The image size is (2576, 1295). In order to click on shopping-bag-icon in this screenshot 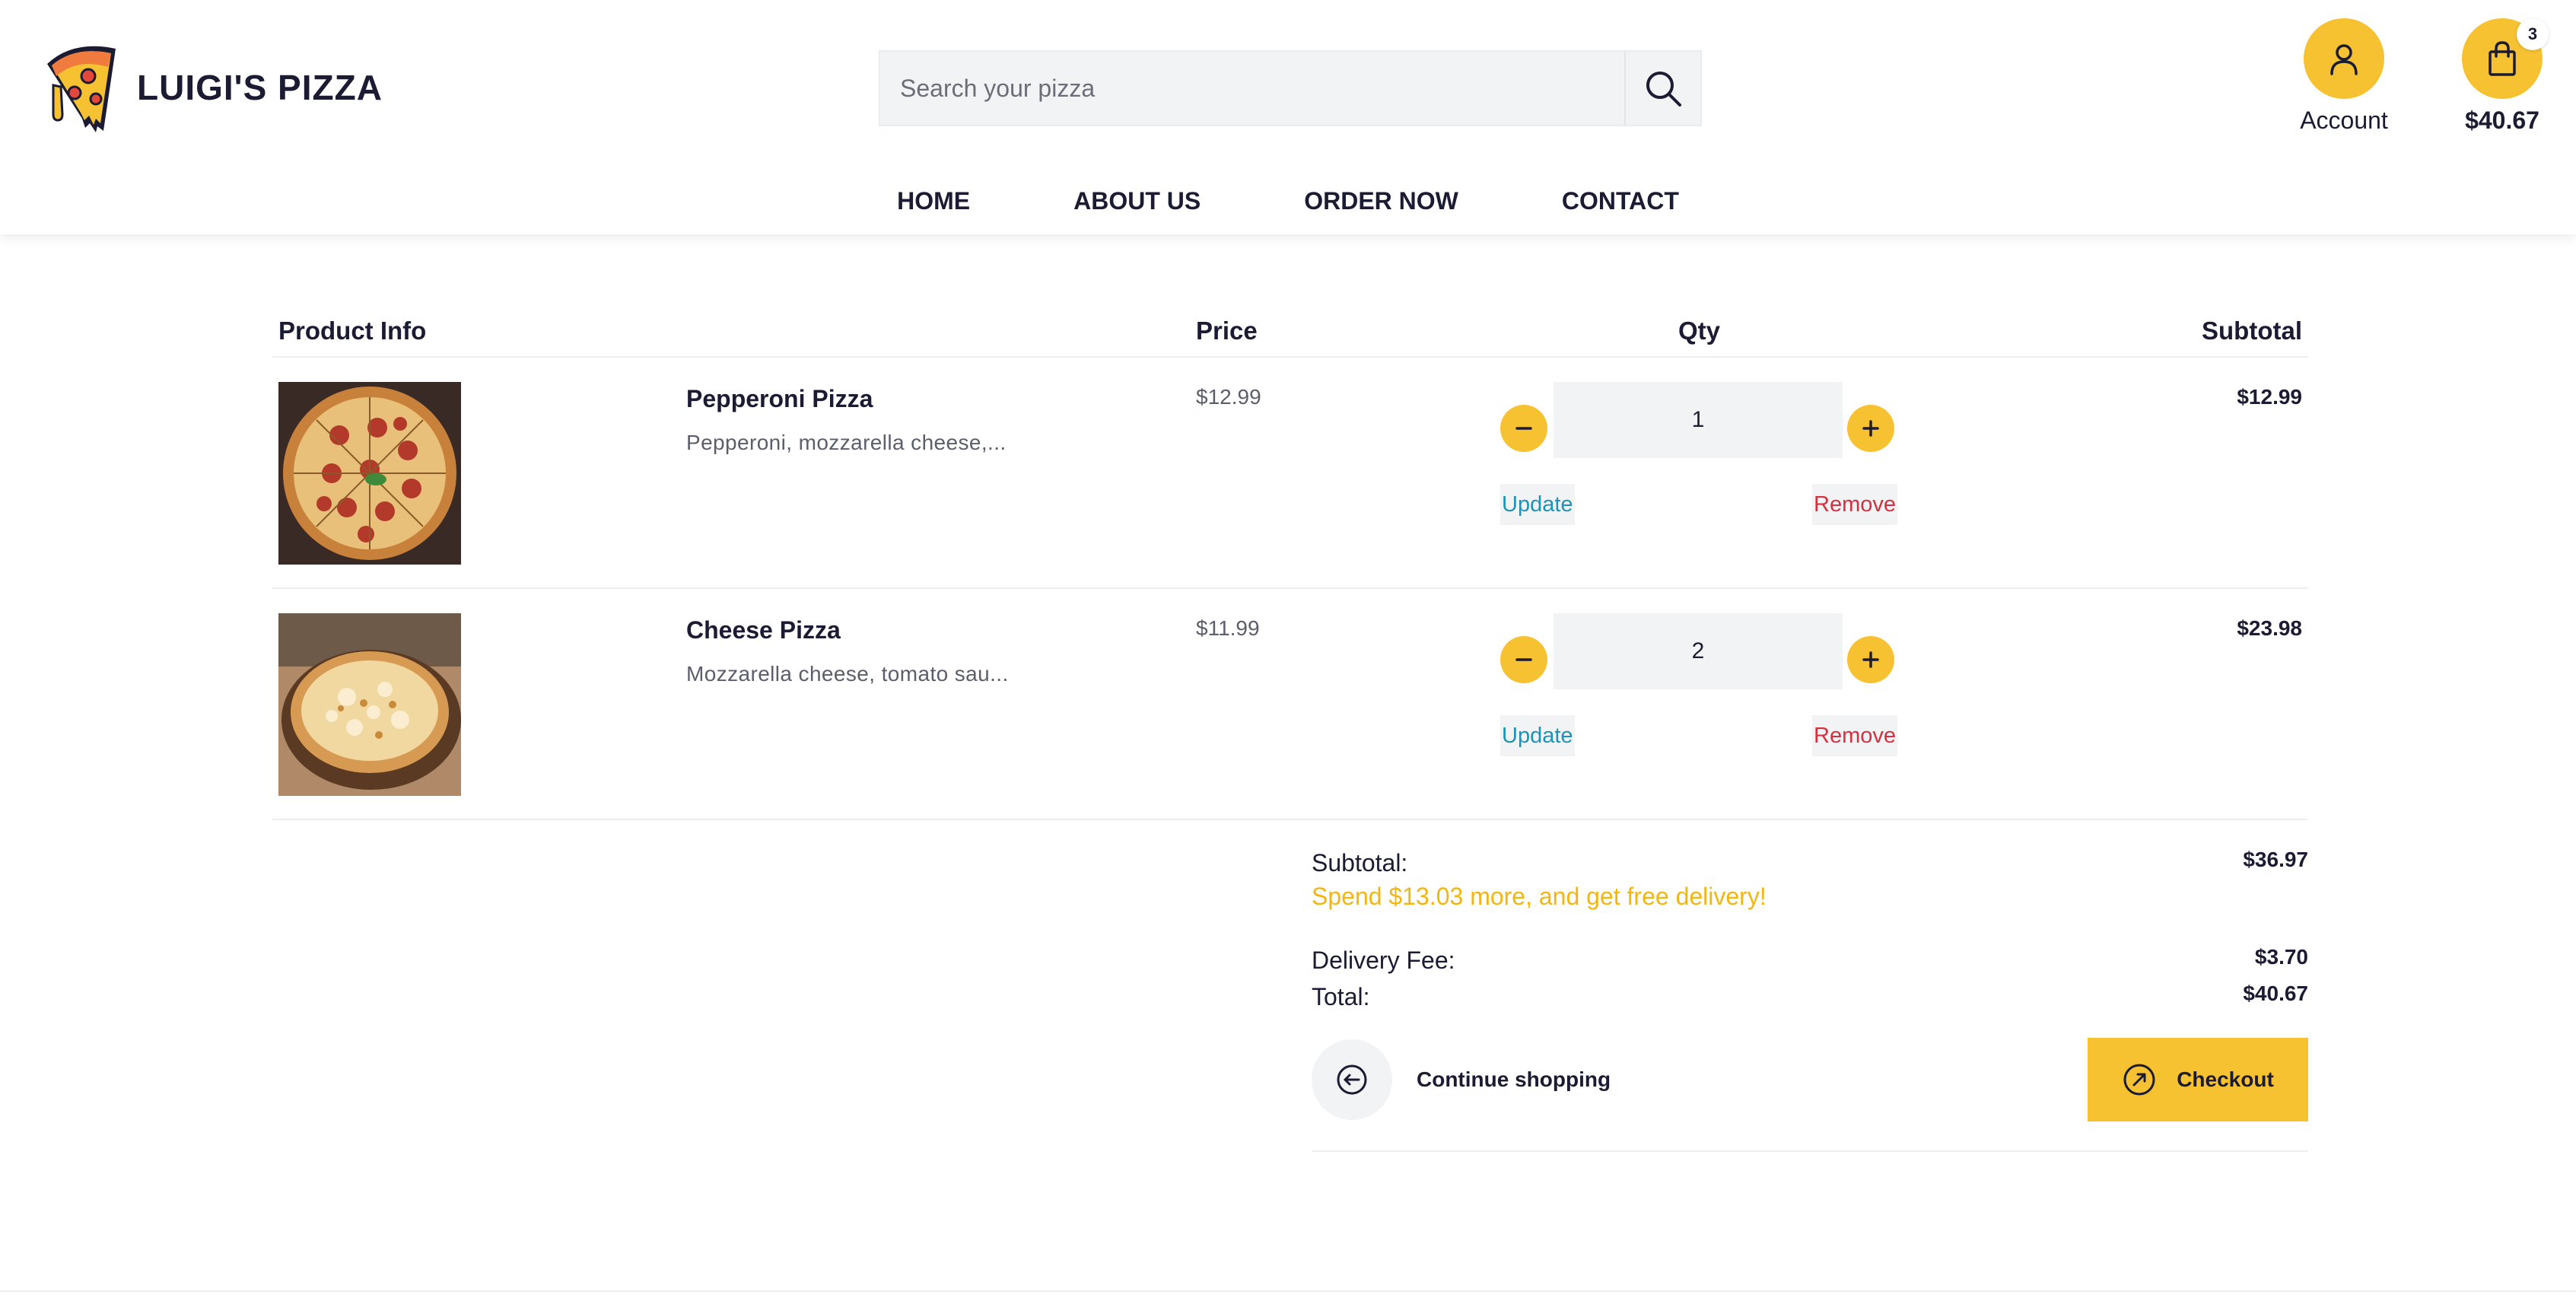, I will do `click(2502, 59)`.